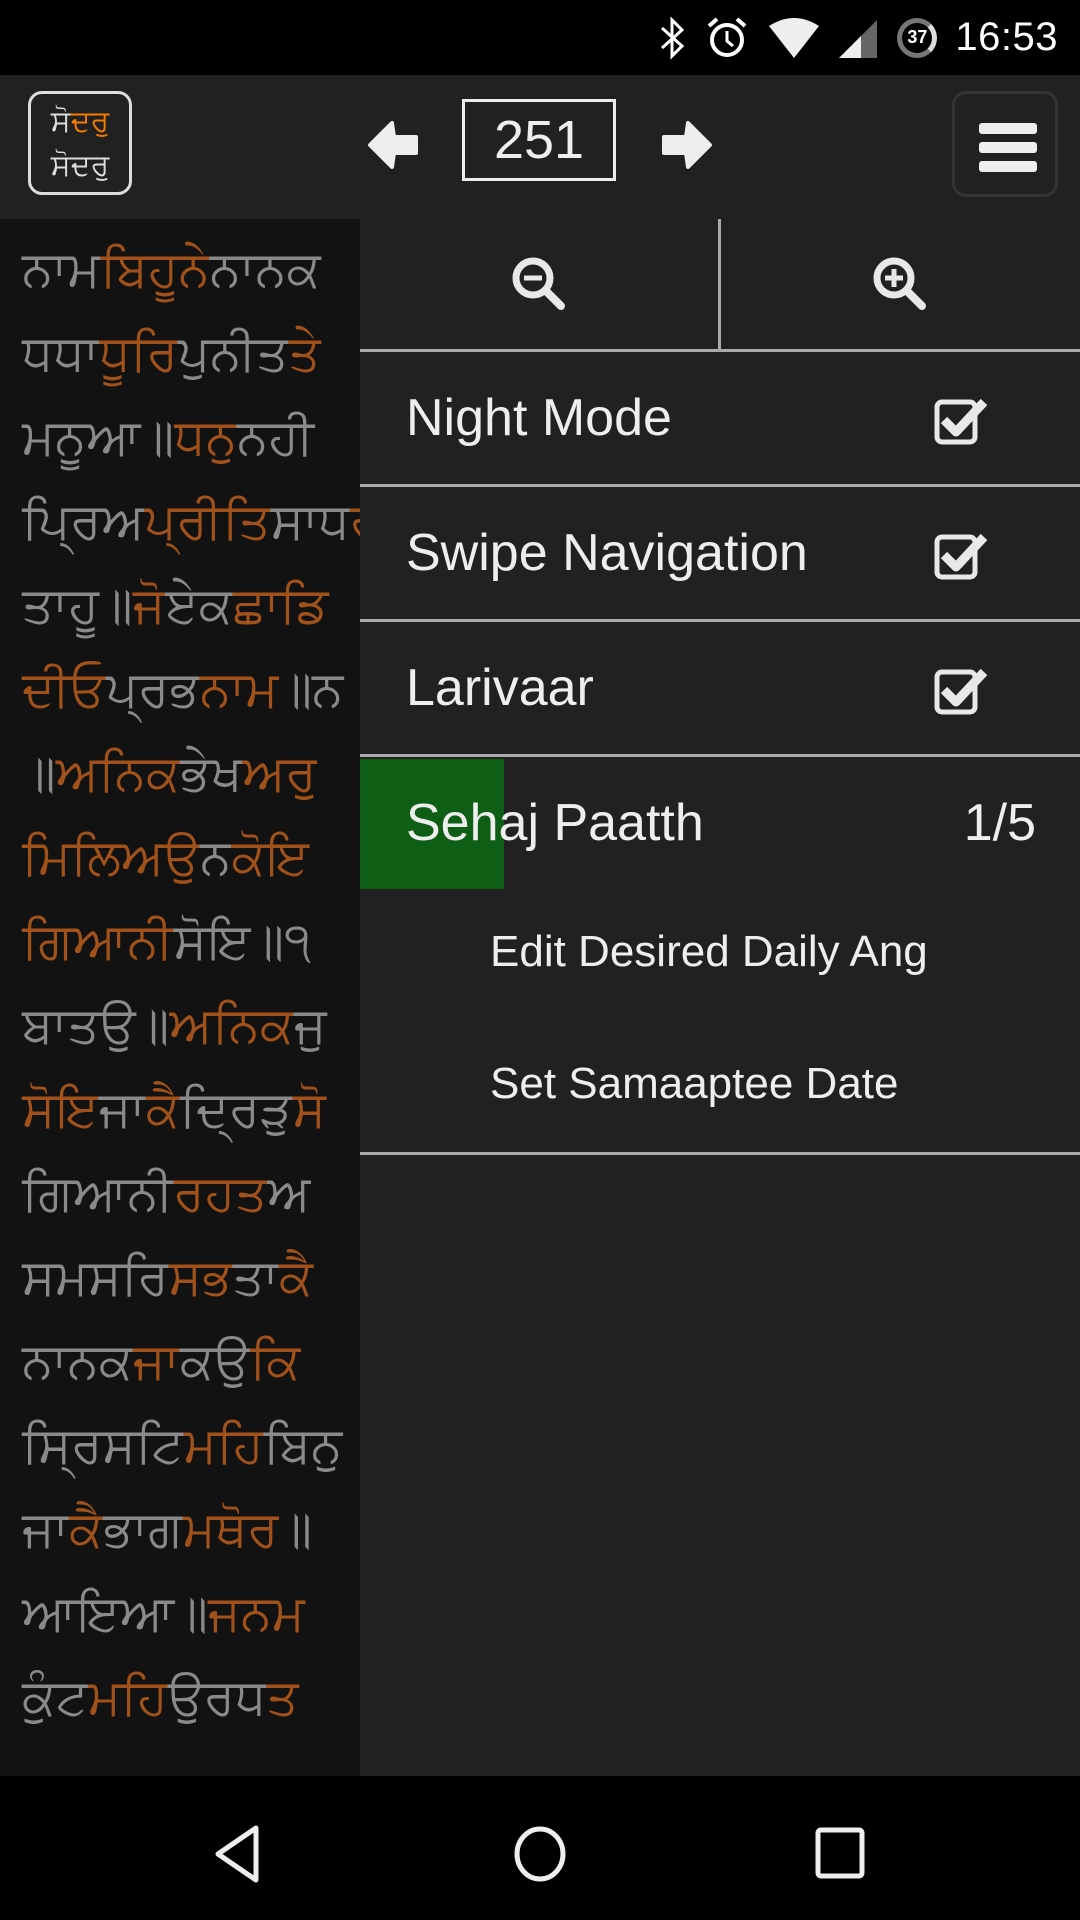 The height and width of the screenshot is (1920, 1080). I want to click on zoom-in-icon, so click(899, 283).